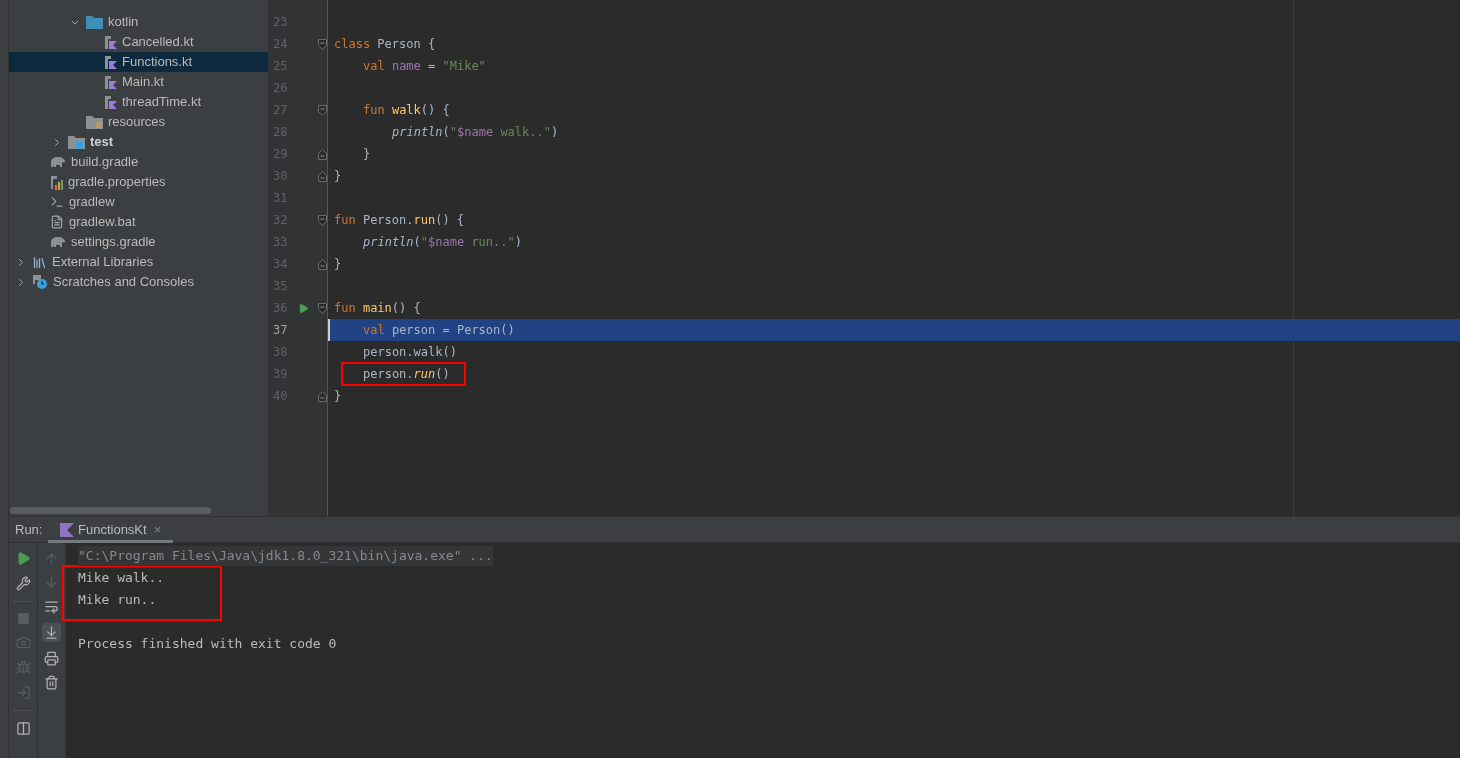 This screenshot has height=758, width=1460. Describe the element at coordinates (138, 142) in the screenshot. I see `tree-item: test` at that location.